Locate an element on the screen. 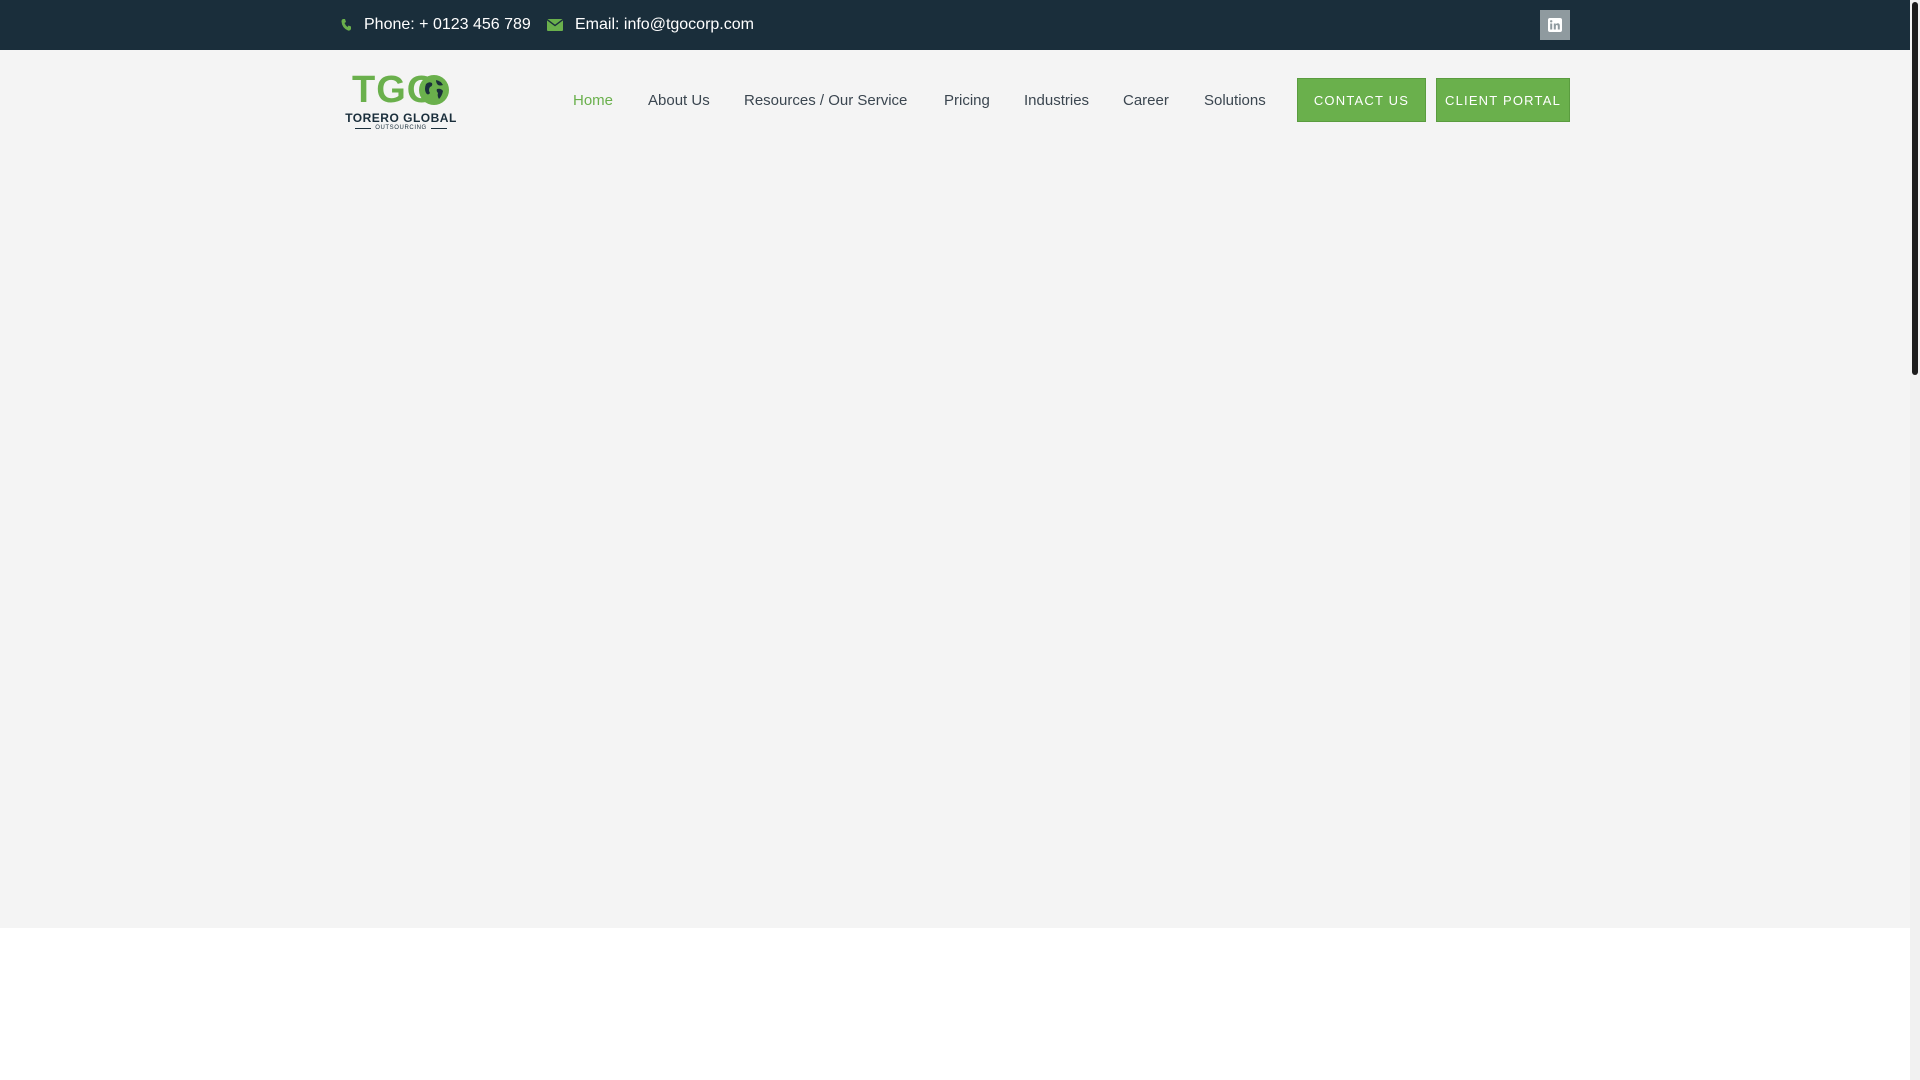  phone-icon is located at coordinates (346, 25).